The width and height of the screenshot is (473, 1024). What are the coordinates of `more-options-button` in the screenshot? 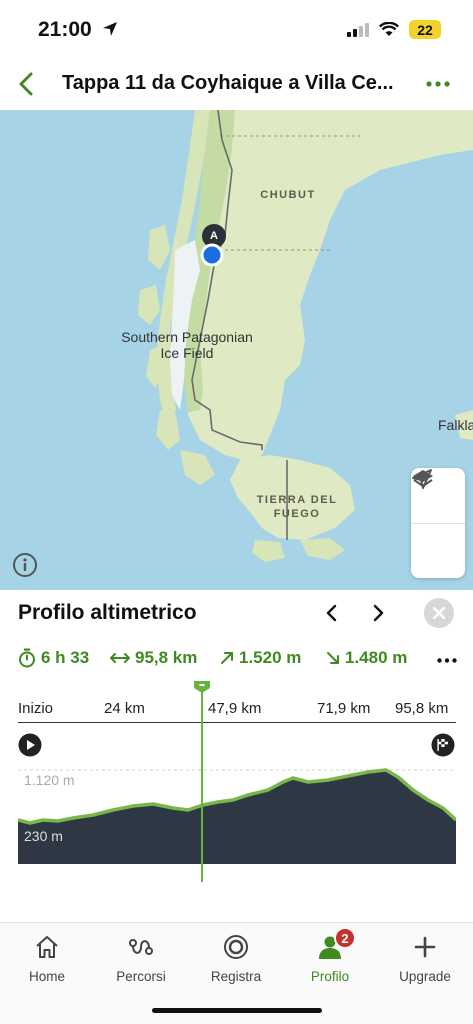 It's located at (438, 84).